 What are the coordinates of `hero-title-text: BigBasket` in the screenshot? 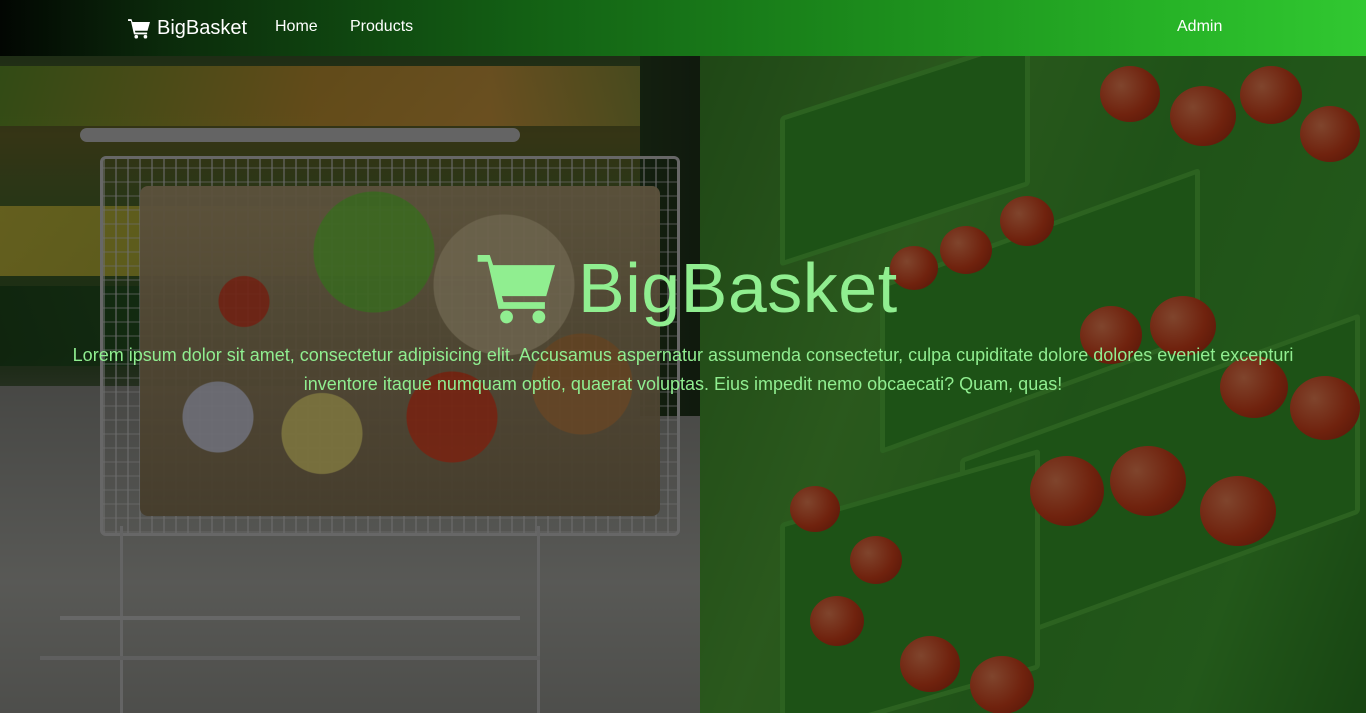 It's located at (738, 288).